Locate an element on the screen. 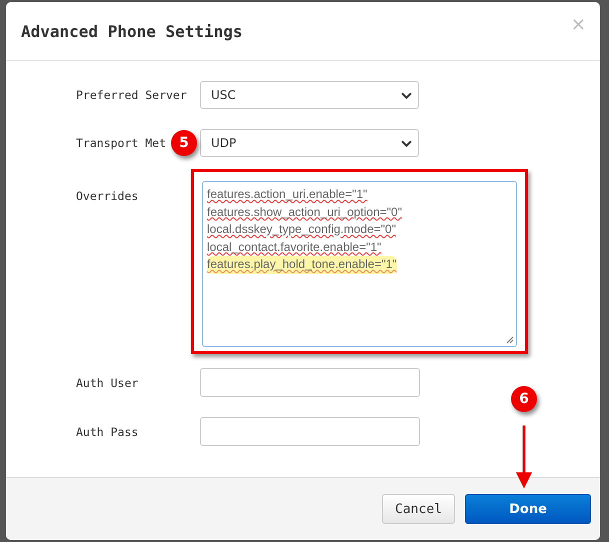 The width and height of the screenshot is (609, 542). text-line: features.show_action_uri_option="0" is located at coordinates (304, 212).